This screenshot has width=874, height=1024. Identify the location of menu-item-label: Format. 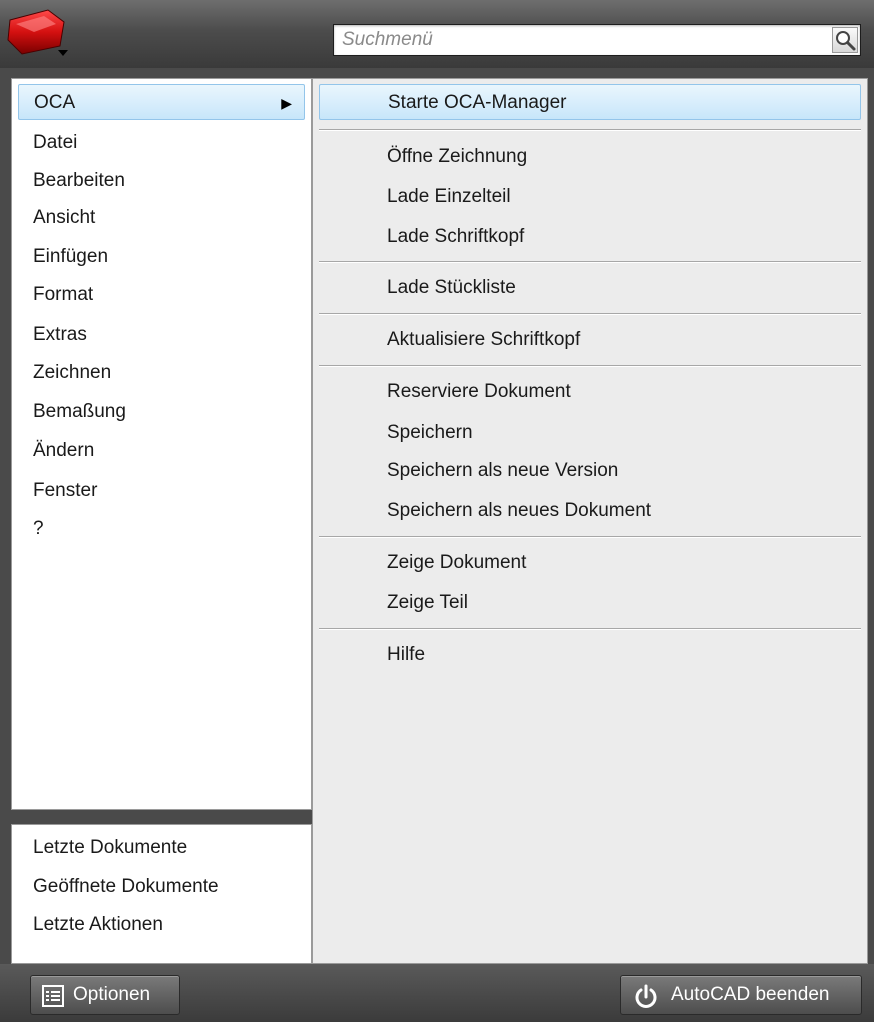
(63, 294).